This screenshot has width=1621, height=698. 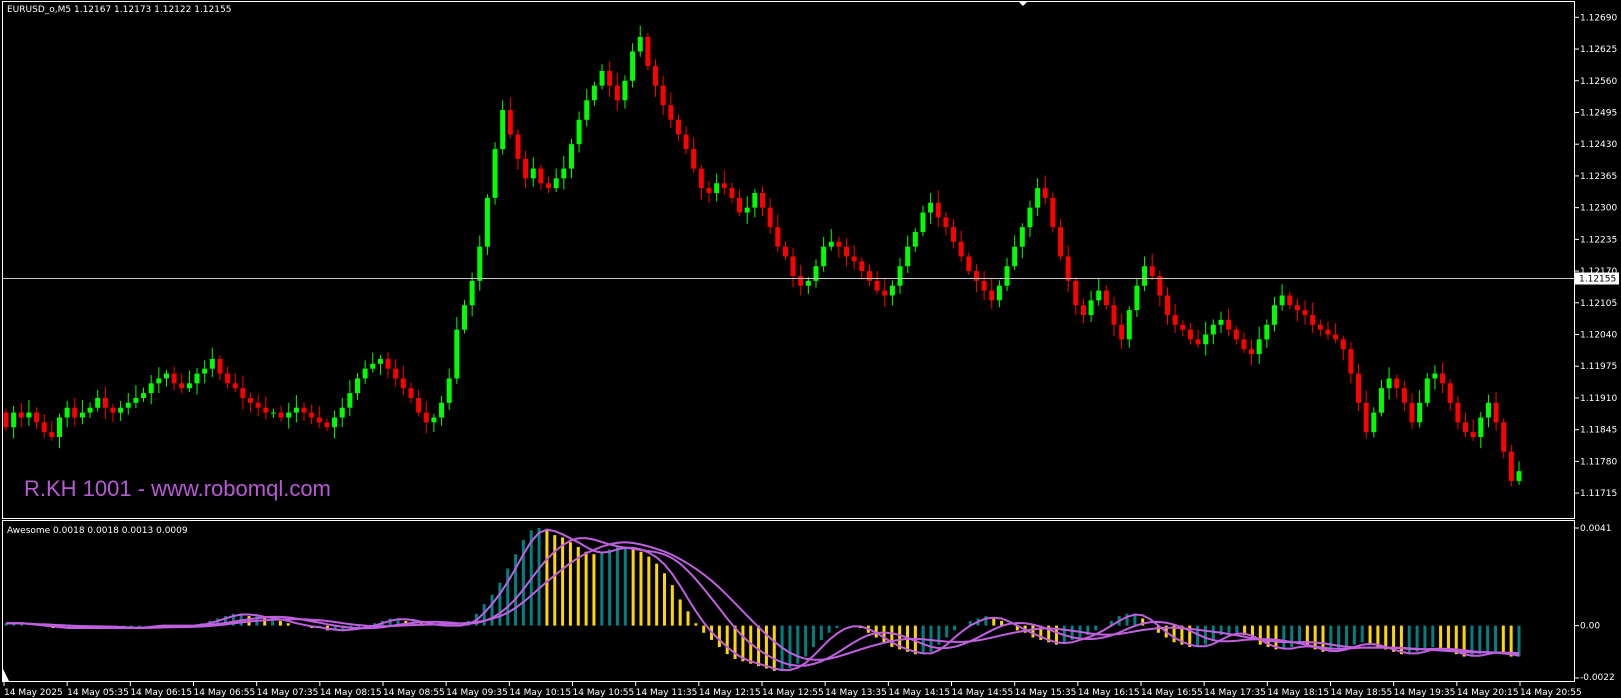 What do you see at coordinates (33, 693) in the screenshot?
I see `time-tick-label: 14 May 2025` at bounding box center [33, 693].